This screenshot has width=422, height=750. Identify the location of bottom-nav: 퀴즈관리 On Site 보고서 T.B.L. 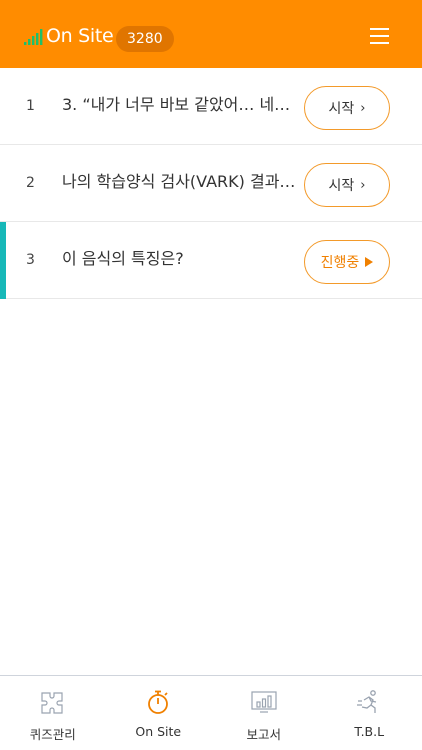
(211, 712).